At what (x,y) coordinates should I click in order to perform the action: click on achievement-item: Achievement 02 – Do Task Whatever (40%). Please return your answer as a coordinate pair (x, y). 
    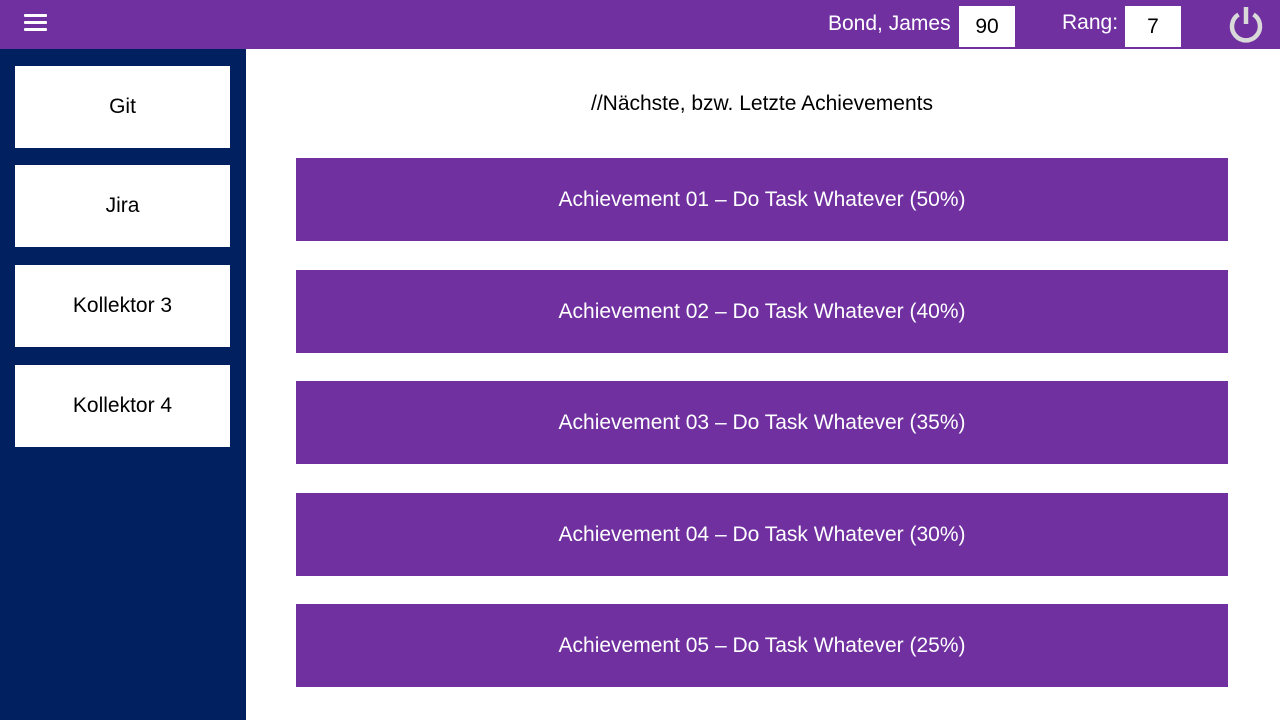
    Looking at the image, I should click on (762, 311).